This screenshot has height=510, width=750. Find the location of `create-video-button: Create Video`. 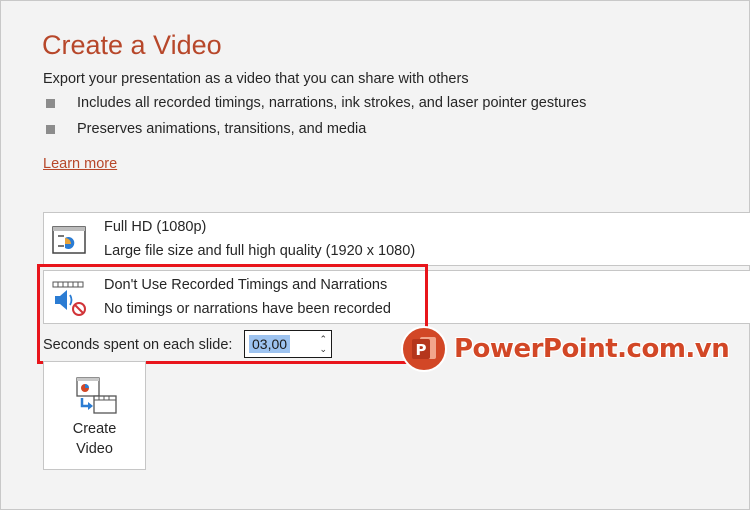

create-video-button: Create Video is located at coordinates (94, 415).